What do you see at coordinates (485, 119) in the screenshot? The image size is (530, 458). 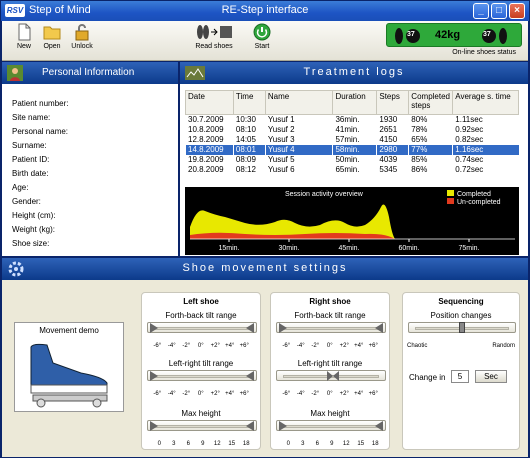 I see `table-cell: 1.11sec` at bounding box center [485, 119].